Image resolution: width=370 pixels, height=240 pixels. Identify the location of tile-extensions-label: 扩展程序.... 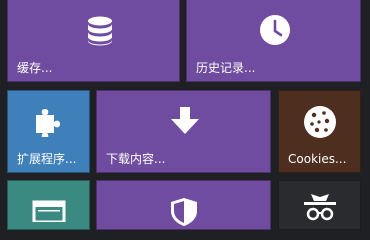
(47, 159).